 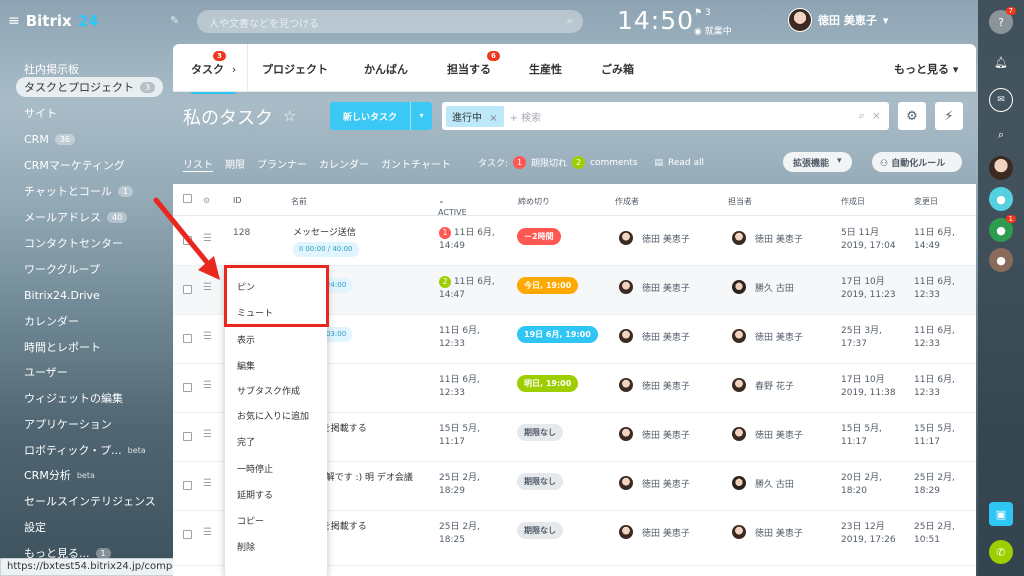 What do you see at coordinates (282, 164) in the screenshot?
I see `view-tab: プランナー` at bounding box center [282, 164].